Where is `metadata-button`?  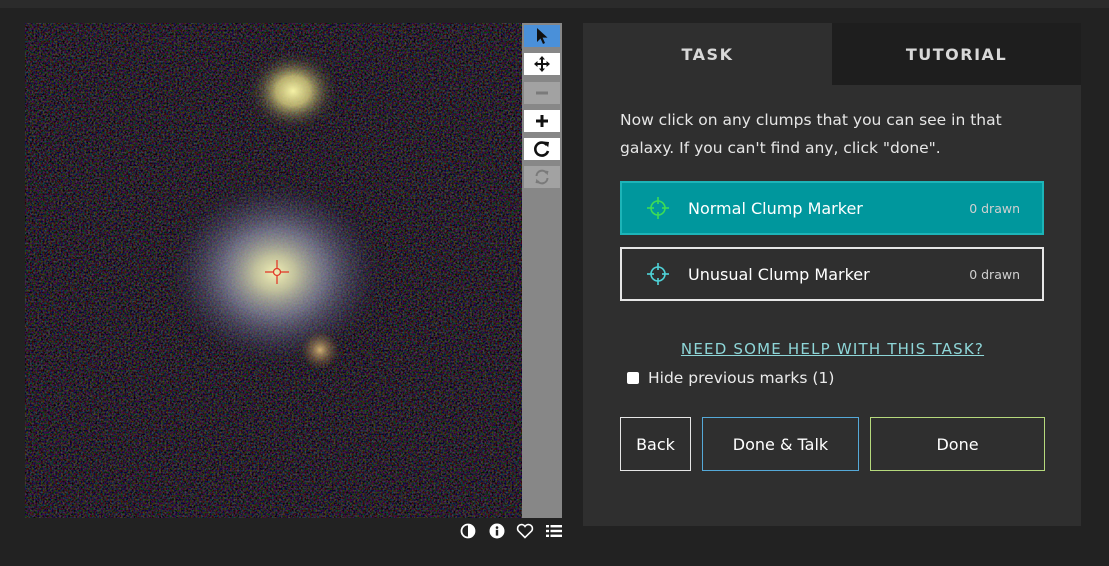
metadata-button is located at coordinates (497, 531).